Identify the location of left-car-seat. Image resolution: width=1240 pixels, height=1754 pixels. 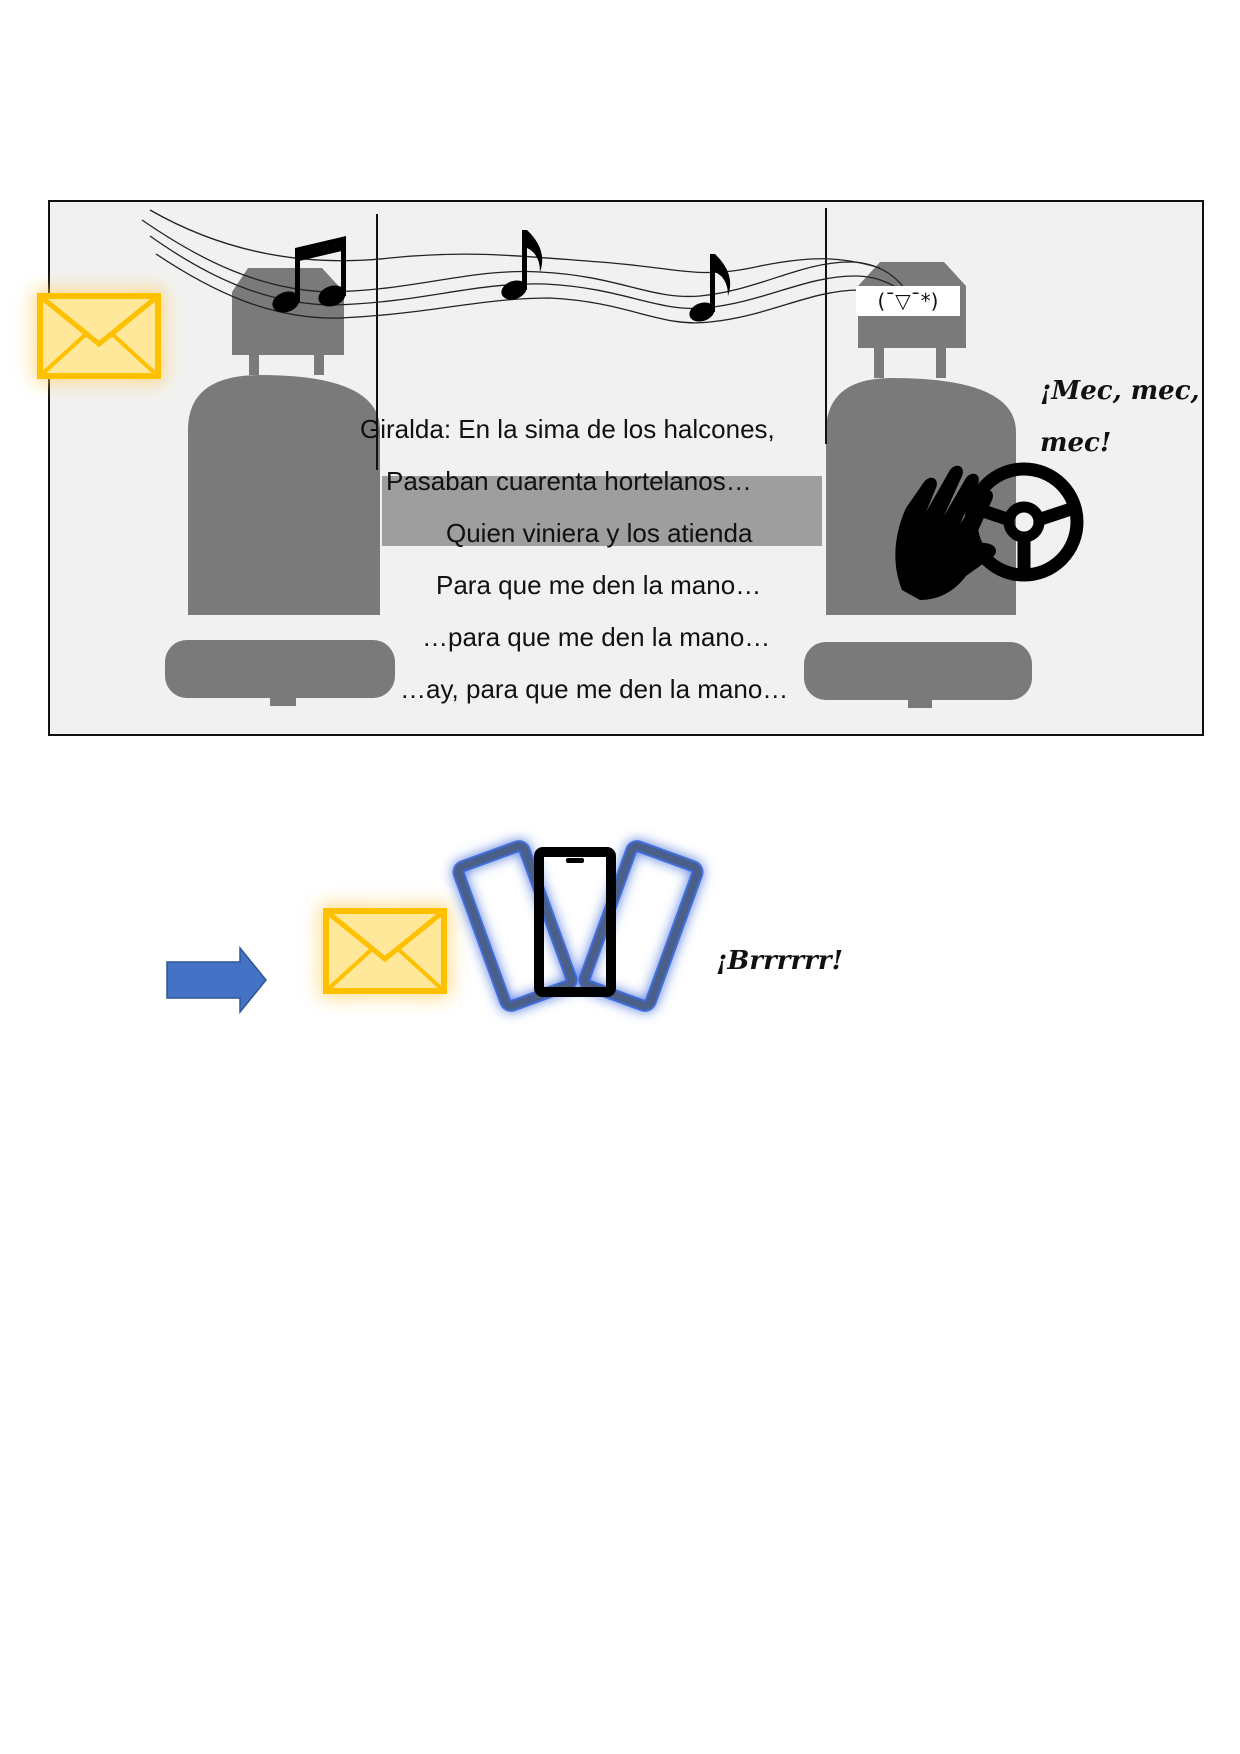
(280, 487).